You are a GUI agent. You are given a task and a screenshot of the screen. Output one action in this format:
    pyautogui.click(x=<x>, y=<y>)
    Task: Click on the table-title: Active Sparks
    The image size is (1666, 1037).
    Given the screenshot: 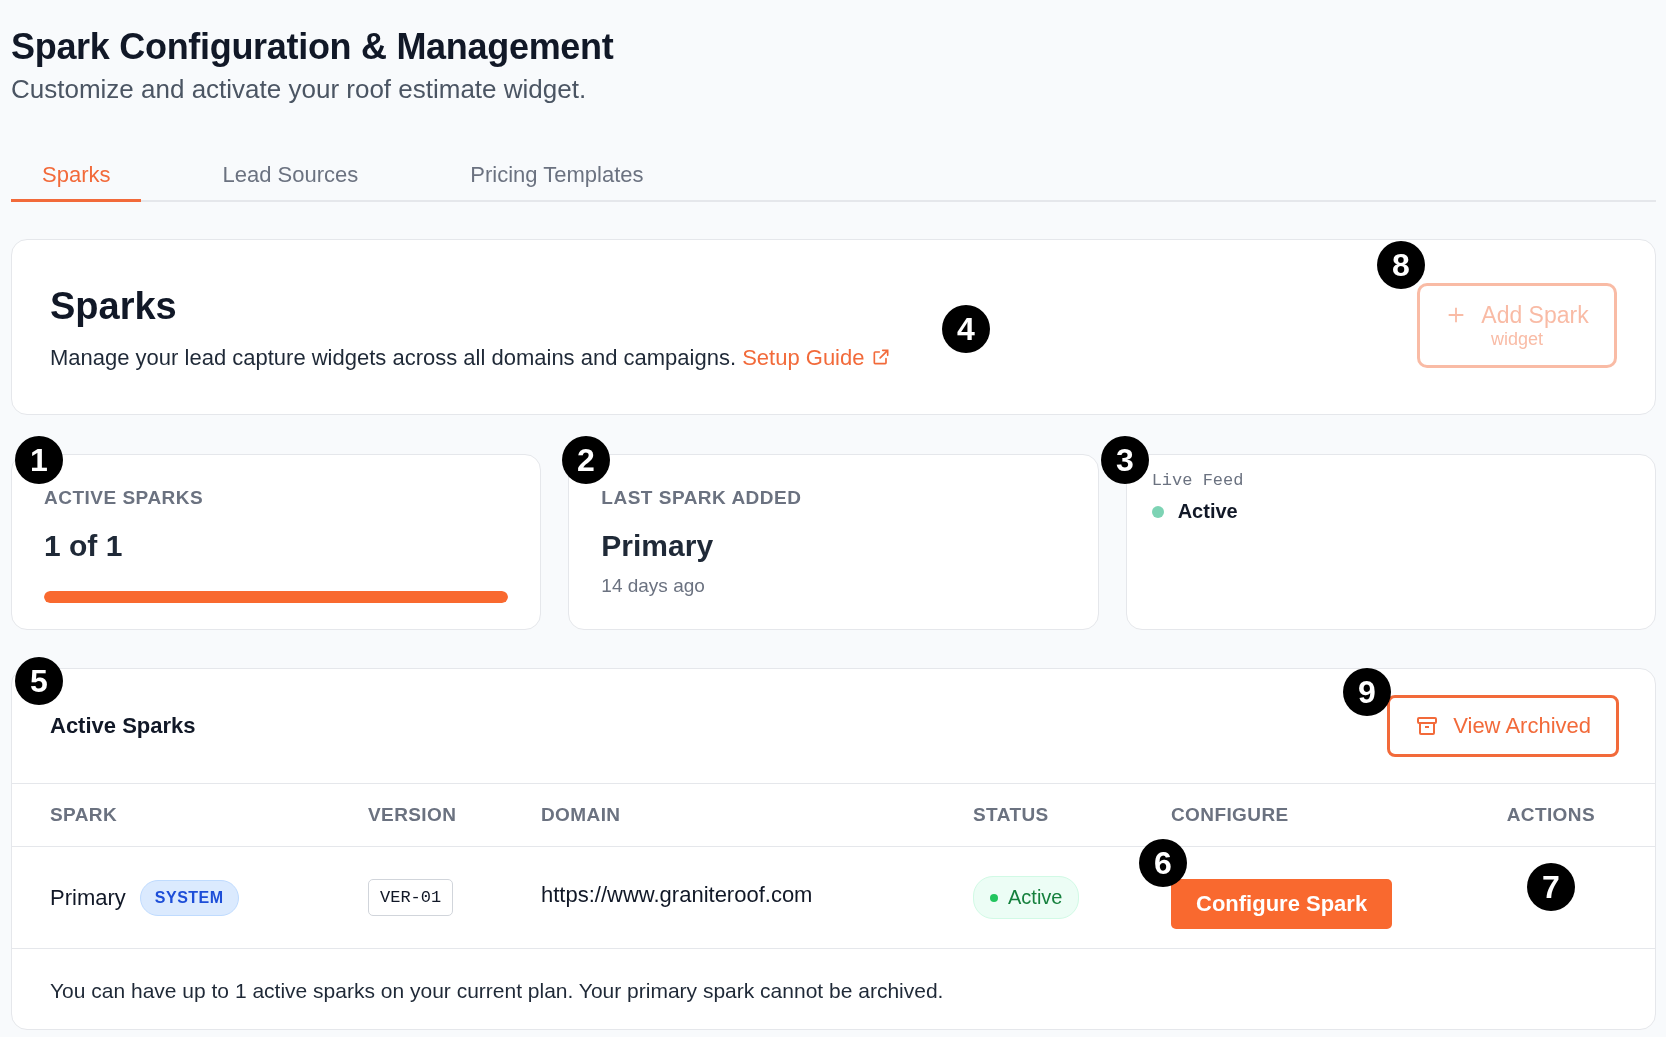 What is the action you would take?
    pyautogui.click(x=123, y=726)
    